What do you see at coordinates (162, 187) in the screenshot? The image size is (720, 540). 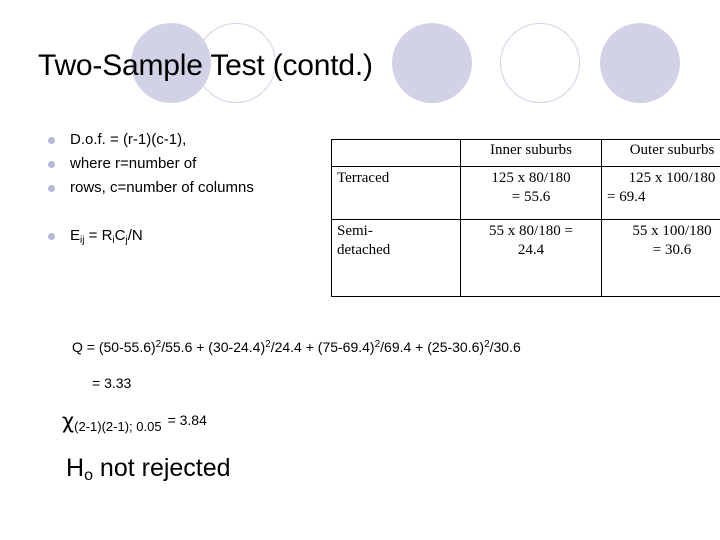 I see `bullet-item-label: rows, c=number of columns` at bounding box center [162, 187].